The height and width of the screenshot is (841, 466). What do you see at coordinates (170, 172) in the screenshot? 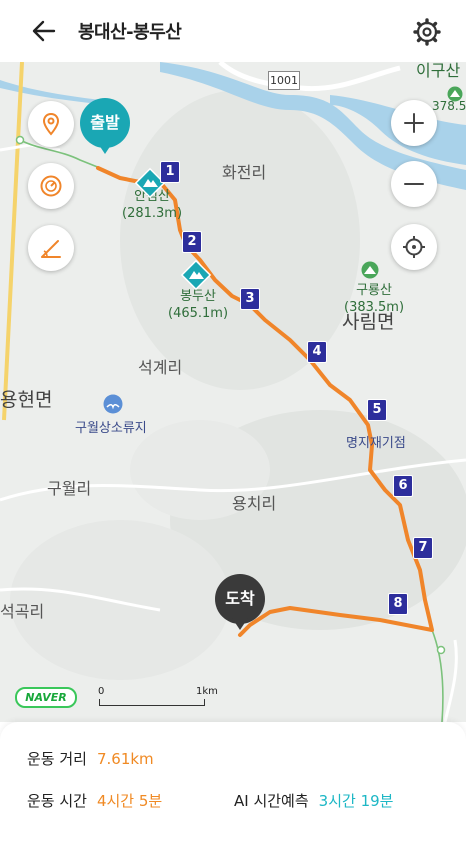
I see `waypoint-marker: 1` at bounding box center [170, 172].